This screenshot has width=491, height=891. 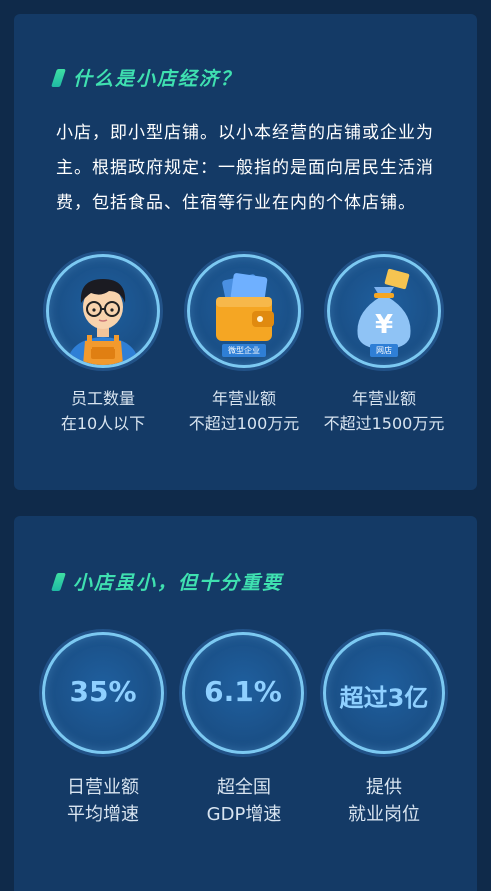 I want to click on caption-line2: 就业岗位, so click(x=384, y=814).